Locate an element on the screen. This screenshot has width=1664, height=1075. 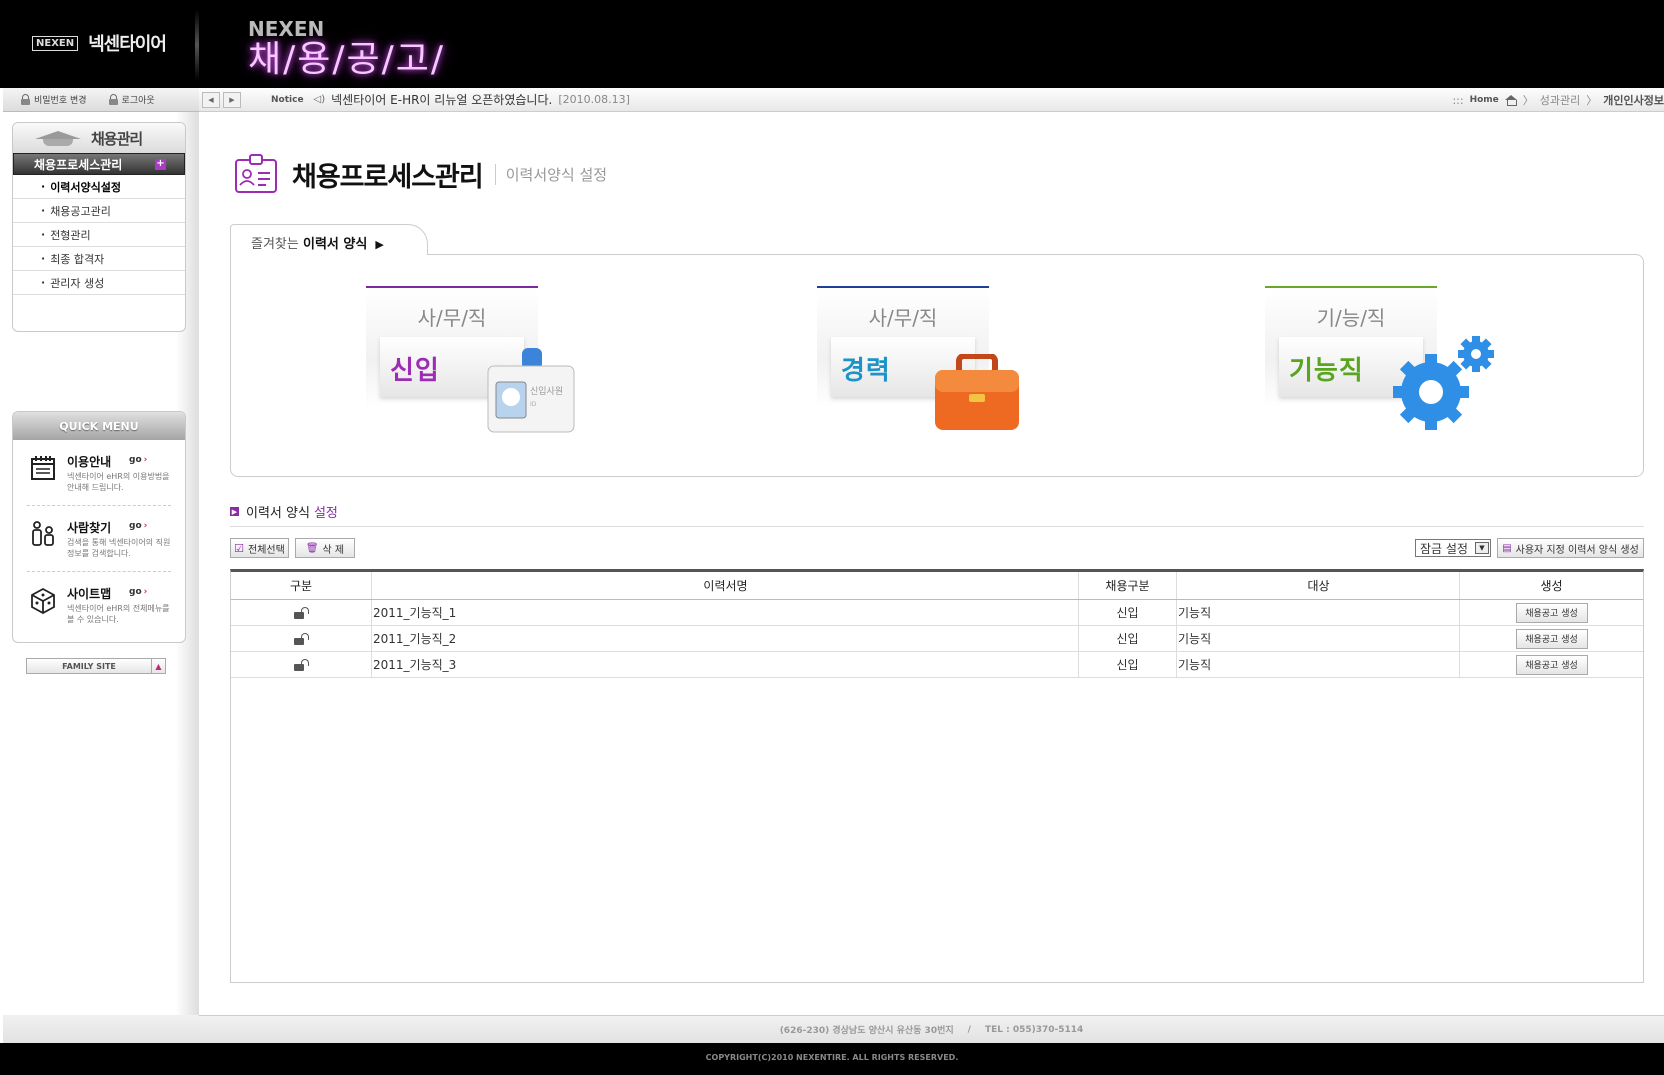
utility-bar: 비밀번호 변경 로그아웃 is located at coordinates (101, 100).